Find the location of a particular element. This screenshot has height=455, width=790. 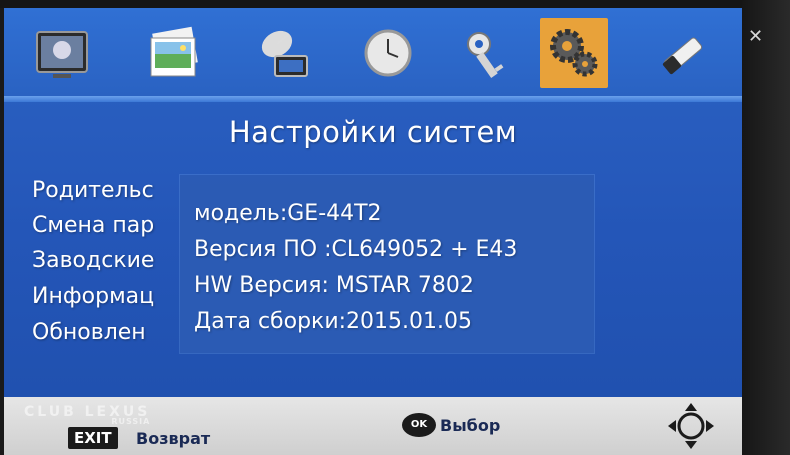

monitor-bezel-top is located at coordinates (395, 4).